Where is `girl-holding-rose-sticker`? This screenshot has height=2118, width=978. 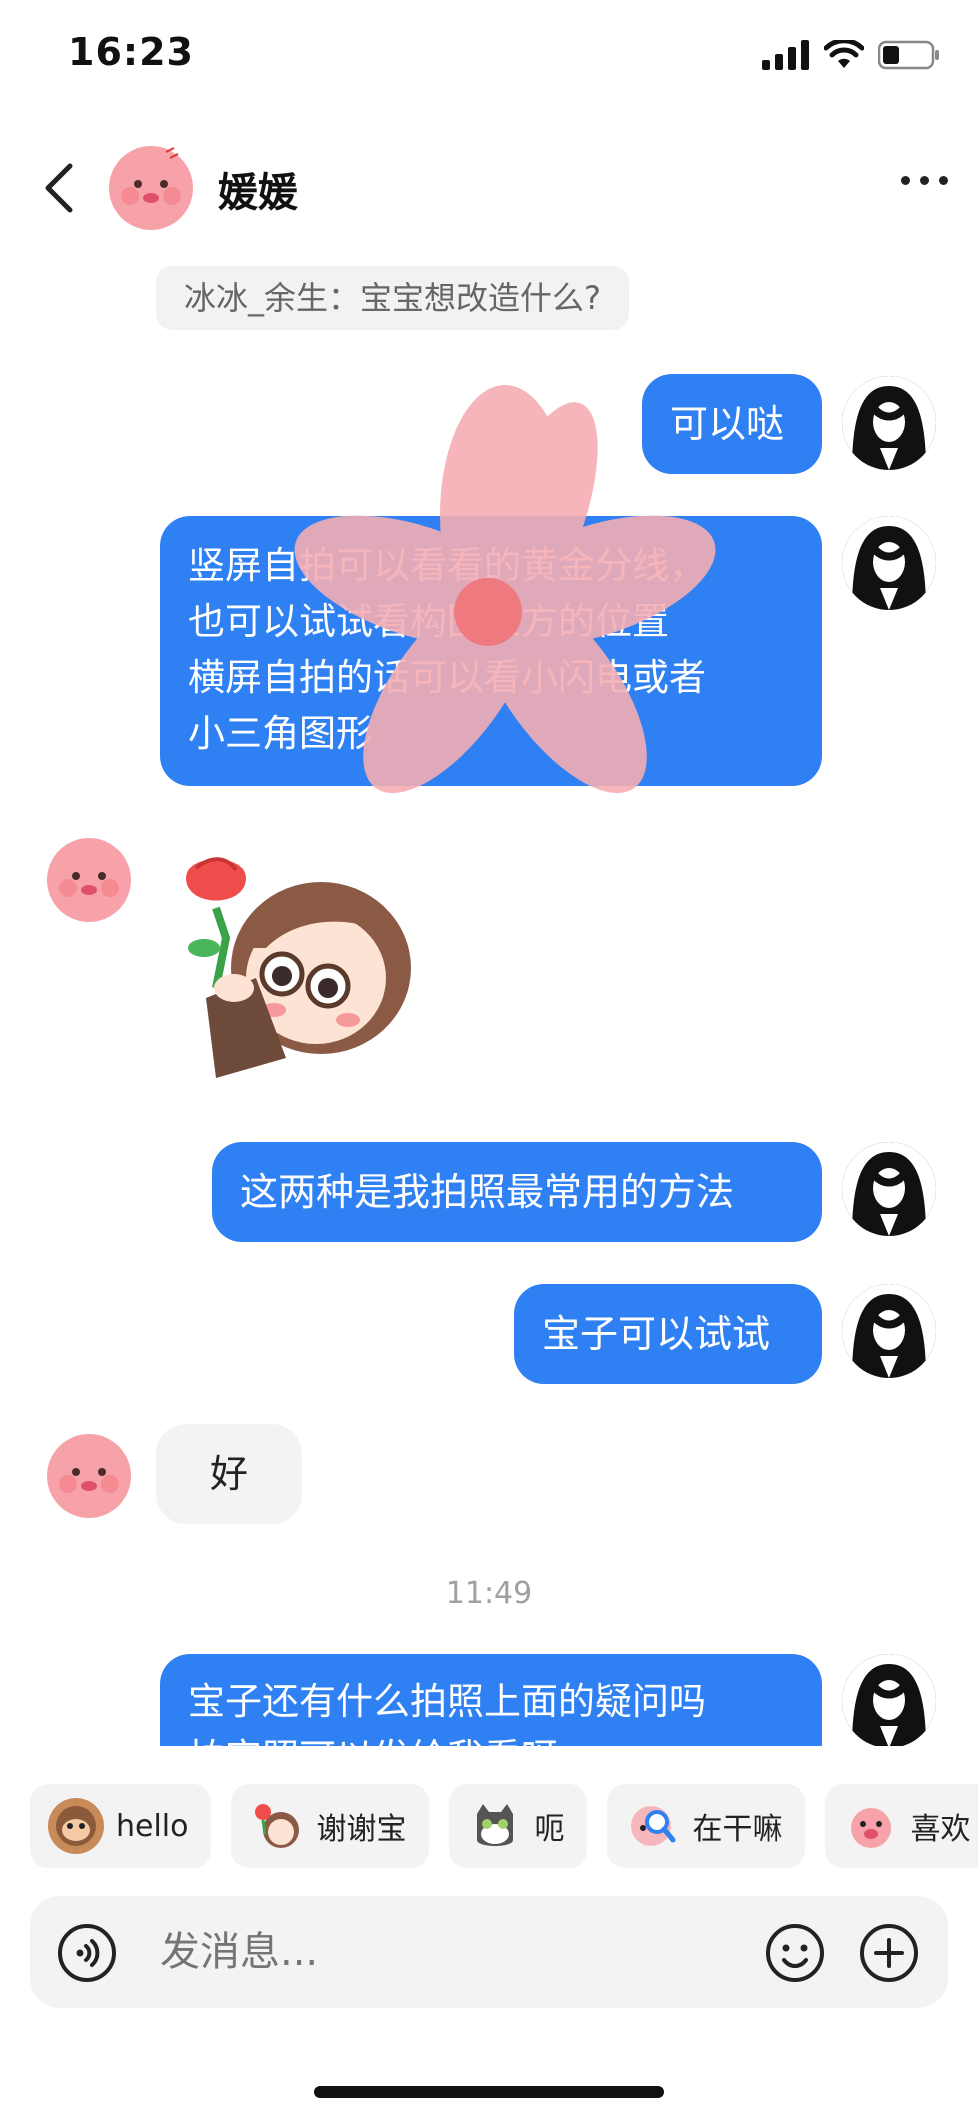 girl-holding-rose-sticker is located at coordinates (296, 966).